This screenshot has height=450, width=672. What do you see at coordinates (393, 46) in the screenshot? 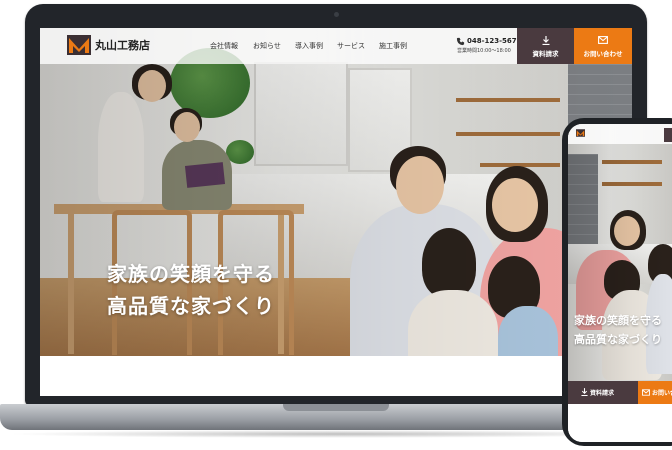
I see `nav-works: 施工事例` at bounding box center [393, 46].